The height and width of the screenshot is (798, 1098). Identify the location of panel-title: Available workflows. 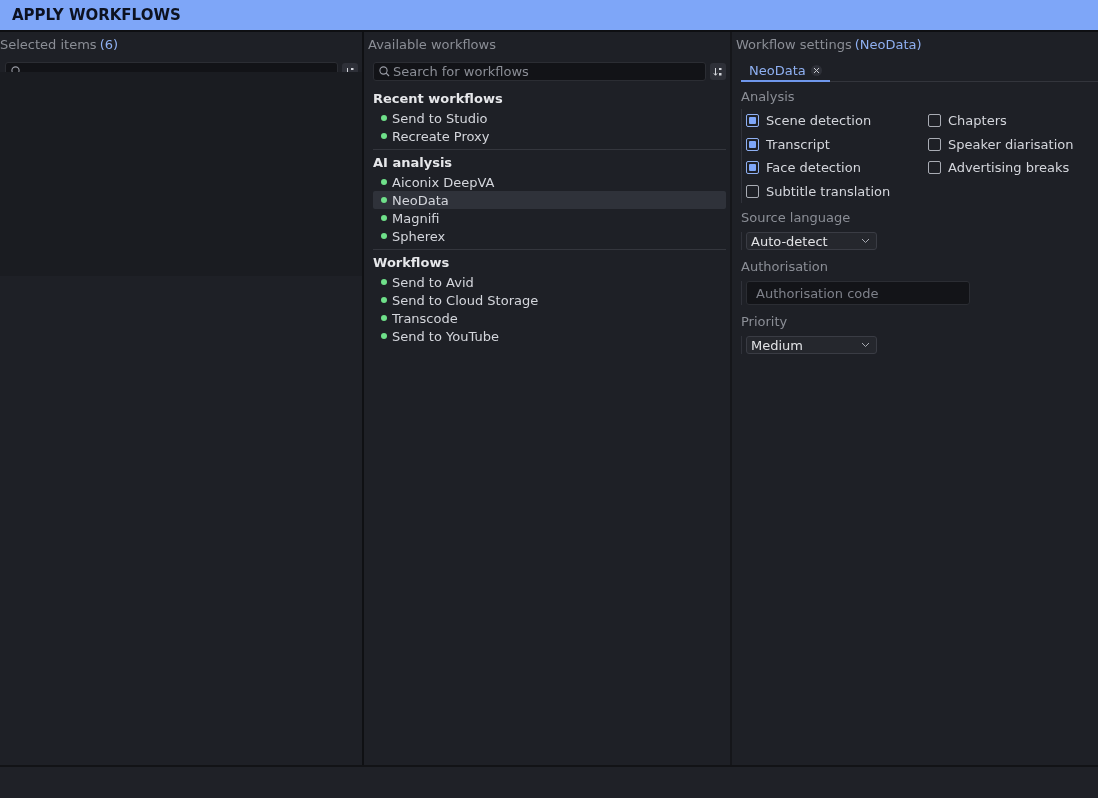
(432, 44).